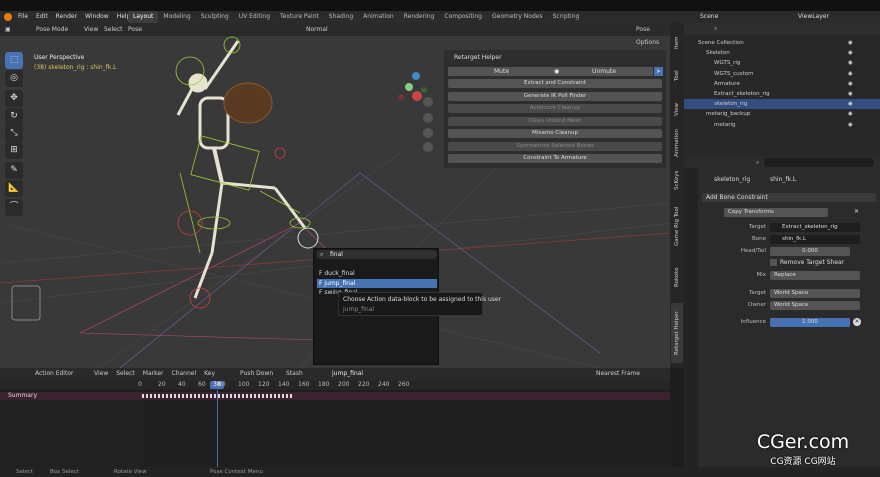  Describe the element at coordinates (555, 146) in the screenshot. I see `retarget-button: Symmetrize Selected Bones` at that location.